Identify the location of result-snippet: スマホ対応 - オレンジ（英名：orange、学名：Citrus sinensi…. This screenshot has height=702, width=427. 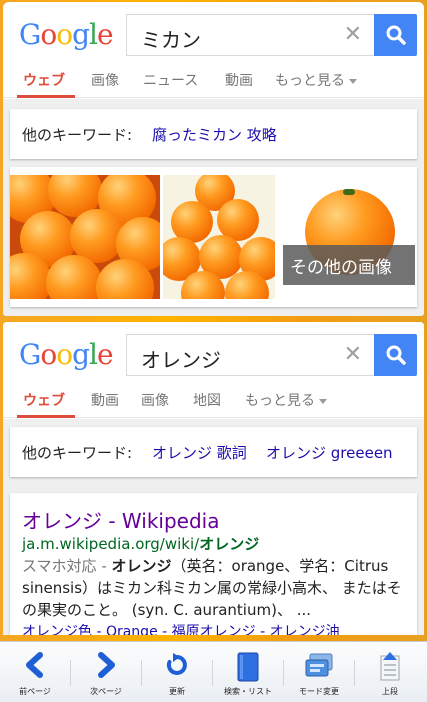
(214, 588).